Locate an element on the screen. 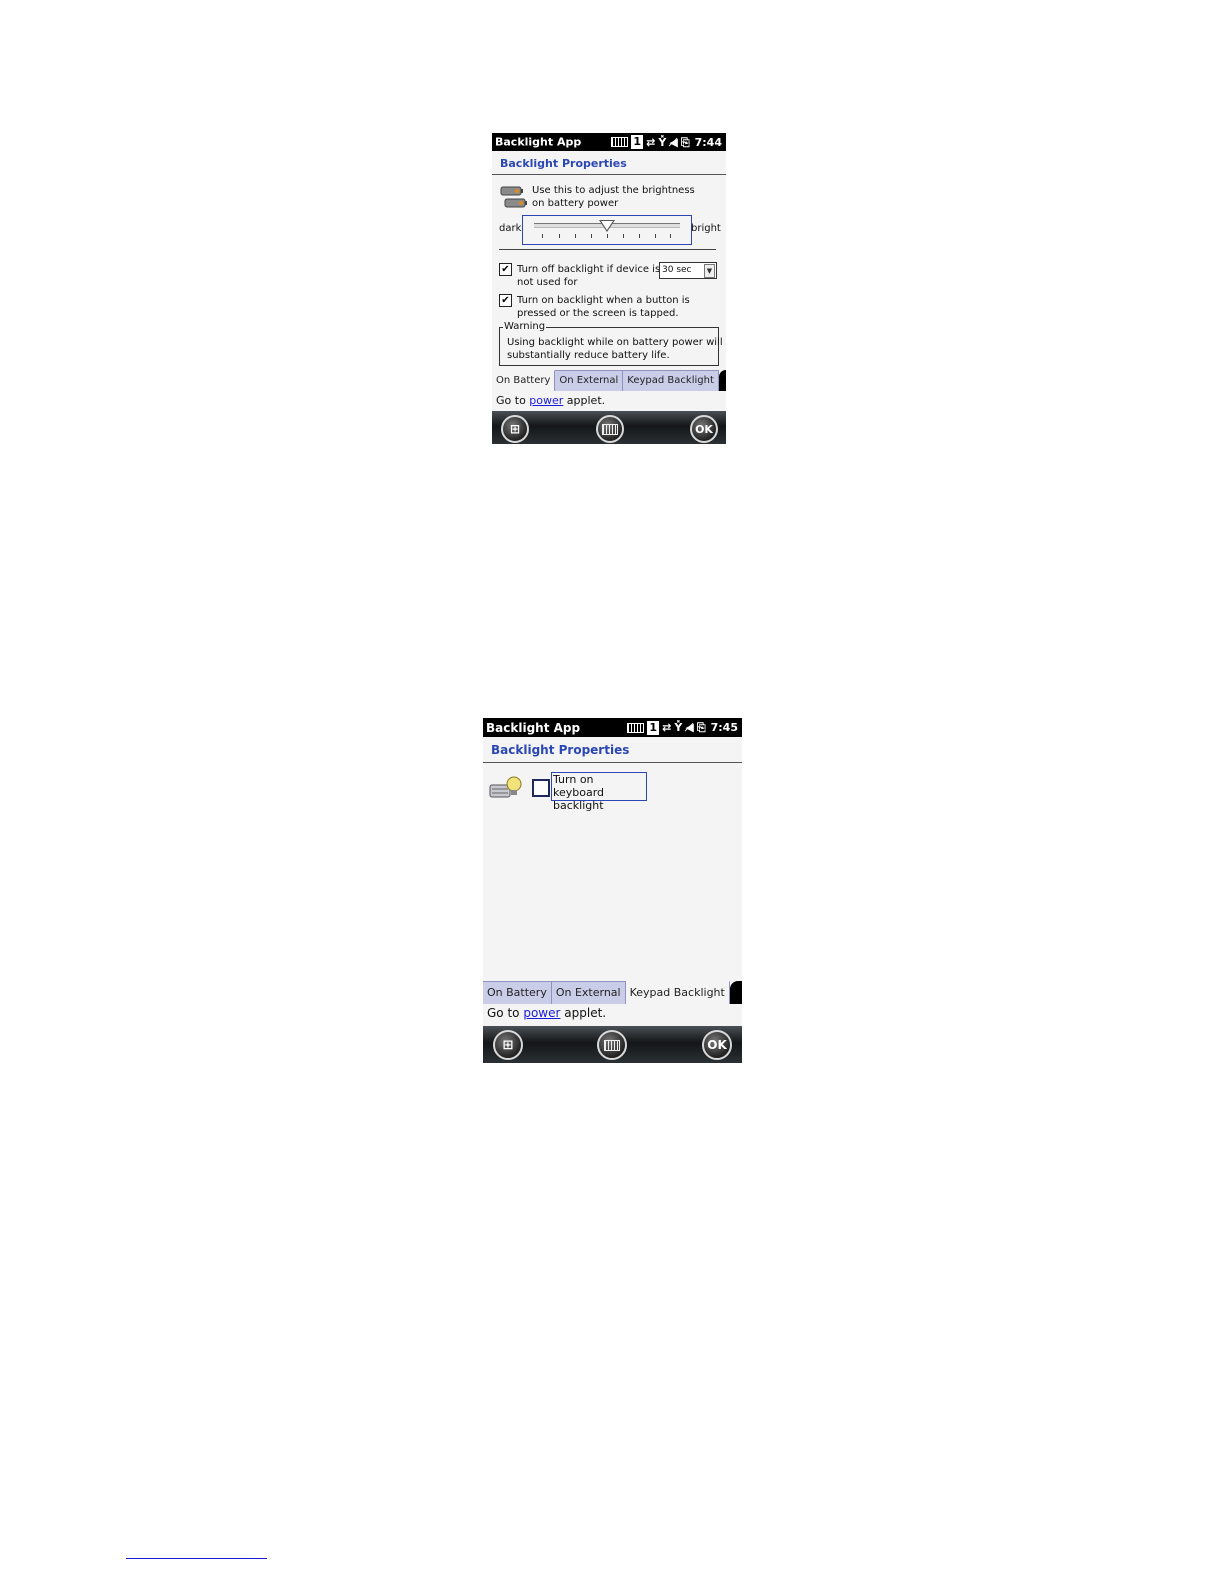 This screenshot has width=1224, height=1584. keyboard-backlight-label-line-1: Turn on keyboard is located at coordinates (579, 786).